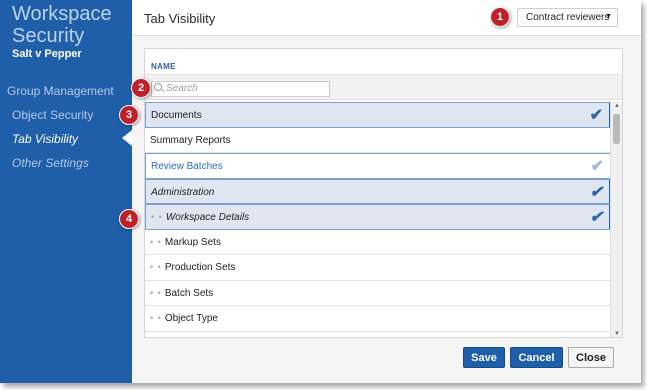  I want to click on sidebar-item-group-management: Group Management, so click(60, 91).